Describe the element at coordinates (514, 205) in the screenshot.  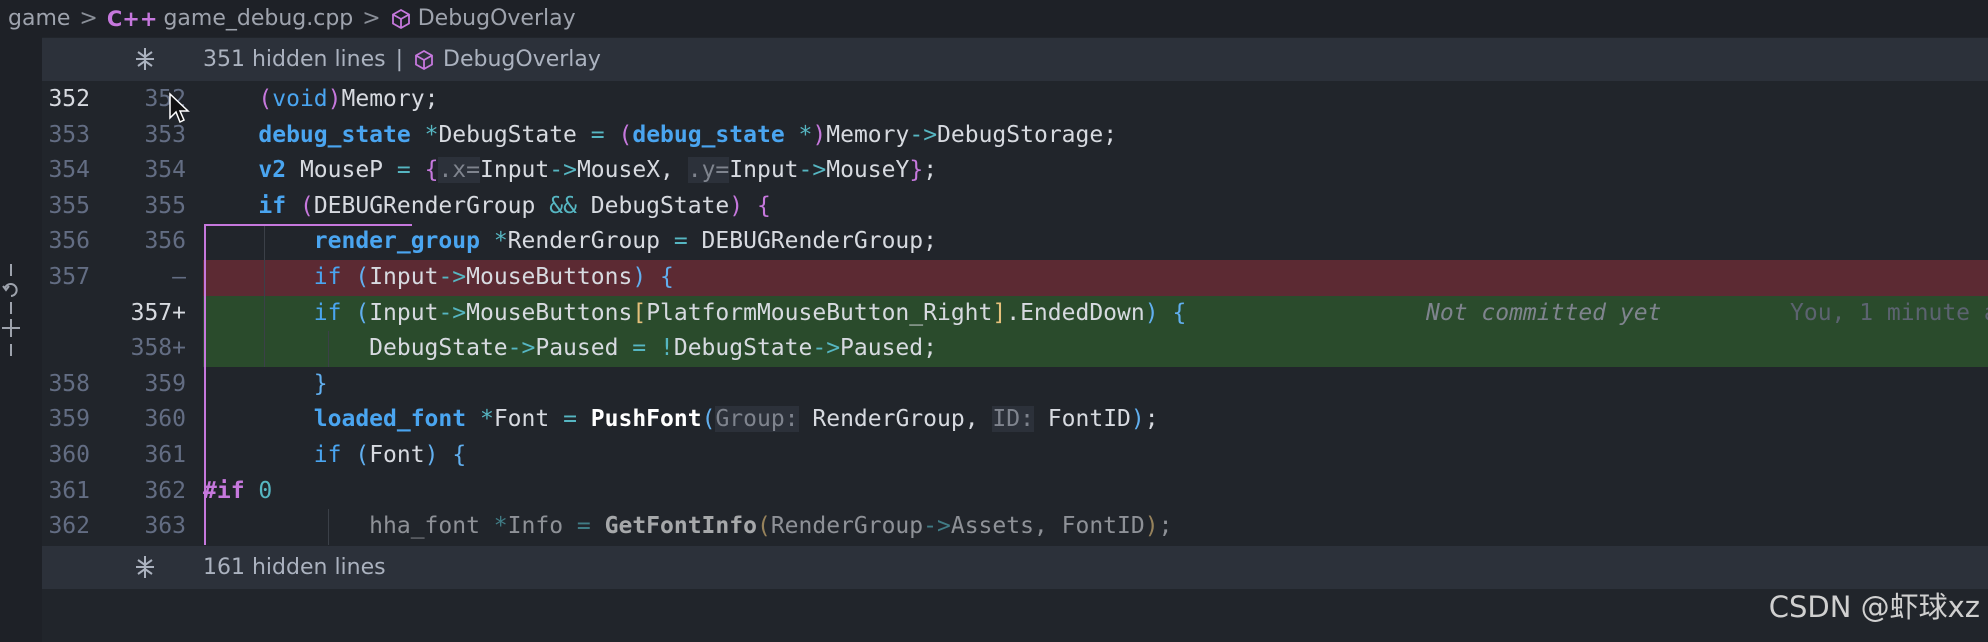
I see `code-text: if (DEBUGRenderGroup && DebugState) {` at that location.